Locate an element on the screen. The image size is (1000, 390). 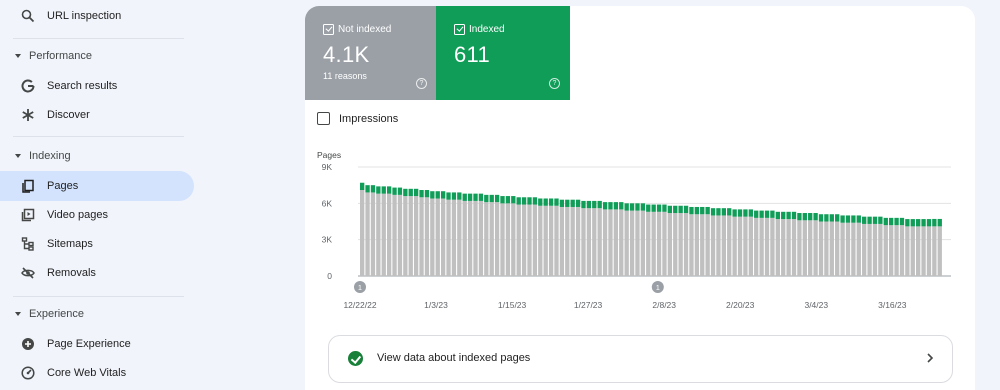
x-tick-label: 3/4/23 is located at coordinates (816, 305).